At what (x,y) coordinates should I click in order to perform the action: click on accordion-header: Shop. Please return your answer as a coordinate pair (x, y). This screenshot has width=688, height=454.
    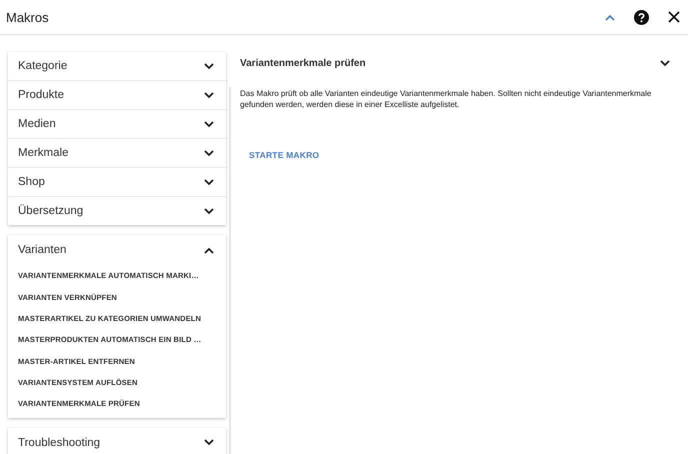
    Looking at the image, I should click on (117, 182).